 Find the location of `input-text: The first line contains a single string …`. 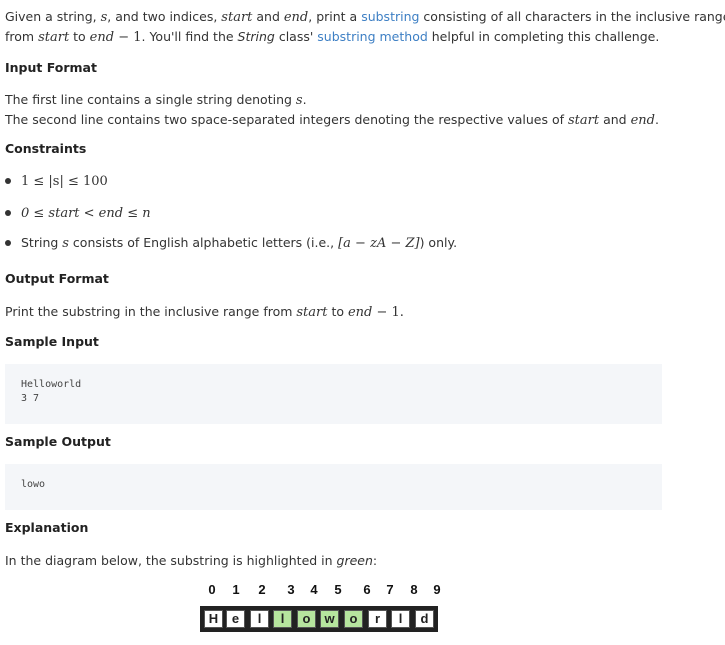

input-text: The first line contains a single string … is located at coordinates (150, 99).